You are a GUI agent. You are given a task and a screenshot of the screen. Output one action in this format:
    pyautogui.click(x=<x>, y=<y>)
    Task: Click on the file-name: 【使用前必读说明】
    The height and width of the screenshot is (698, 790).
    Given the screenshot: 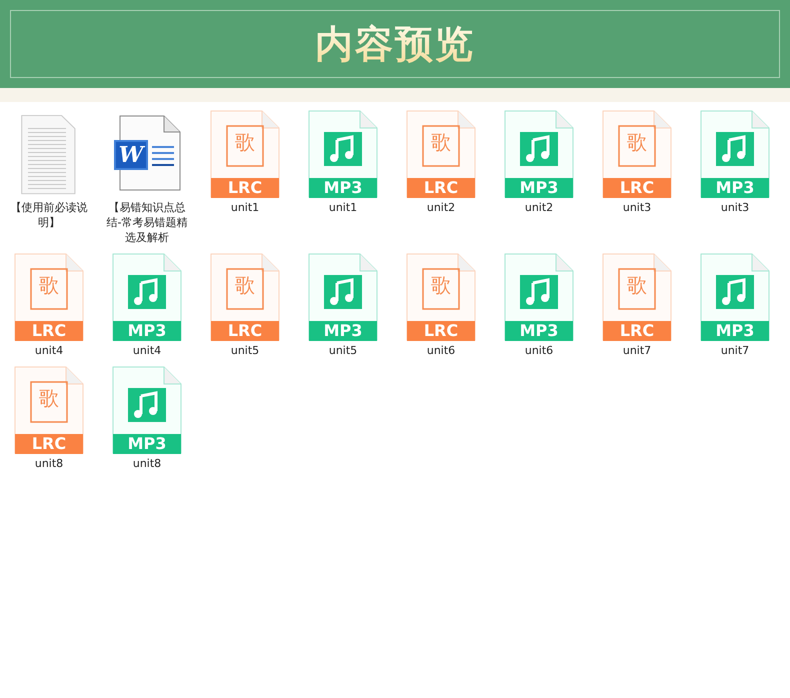 What is the action you would take?
    pyautogui.click(x=49, y=215)
    